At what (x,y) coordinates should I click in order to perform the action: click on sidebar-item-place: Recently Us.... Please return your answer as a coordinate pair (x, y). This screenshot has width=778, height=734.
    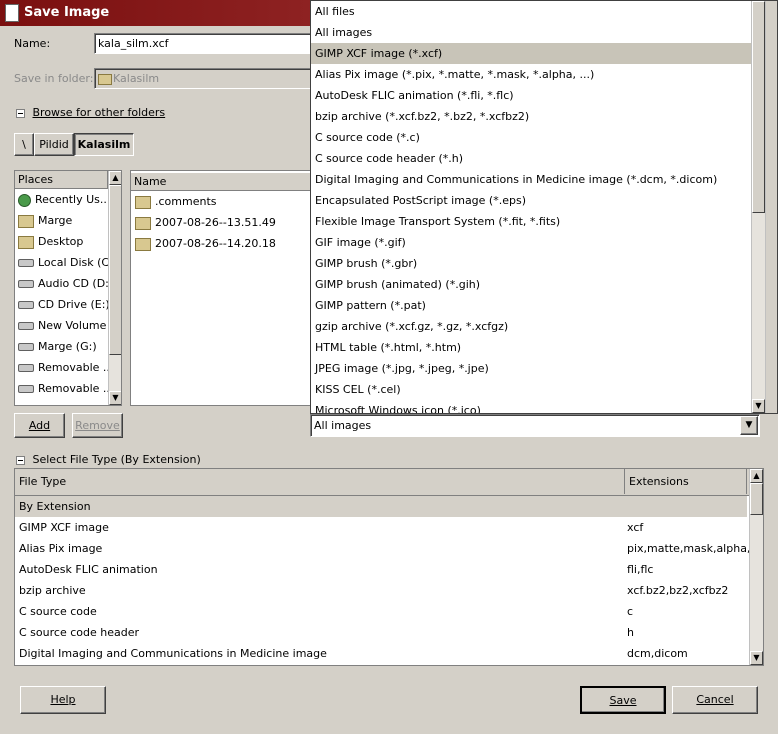
    Looking at the image, I should click on (62, 199).